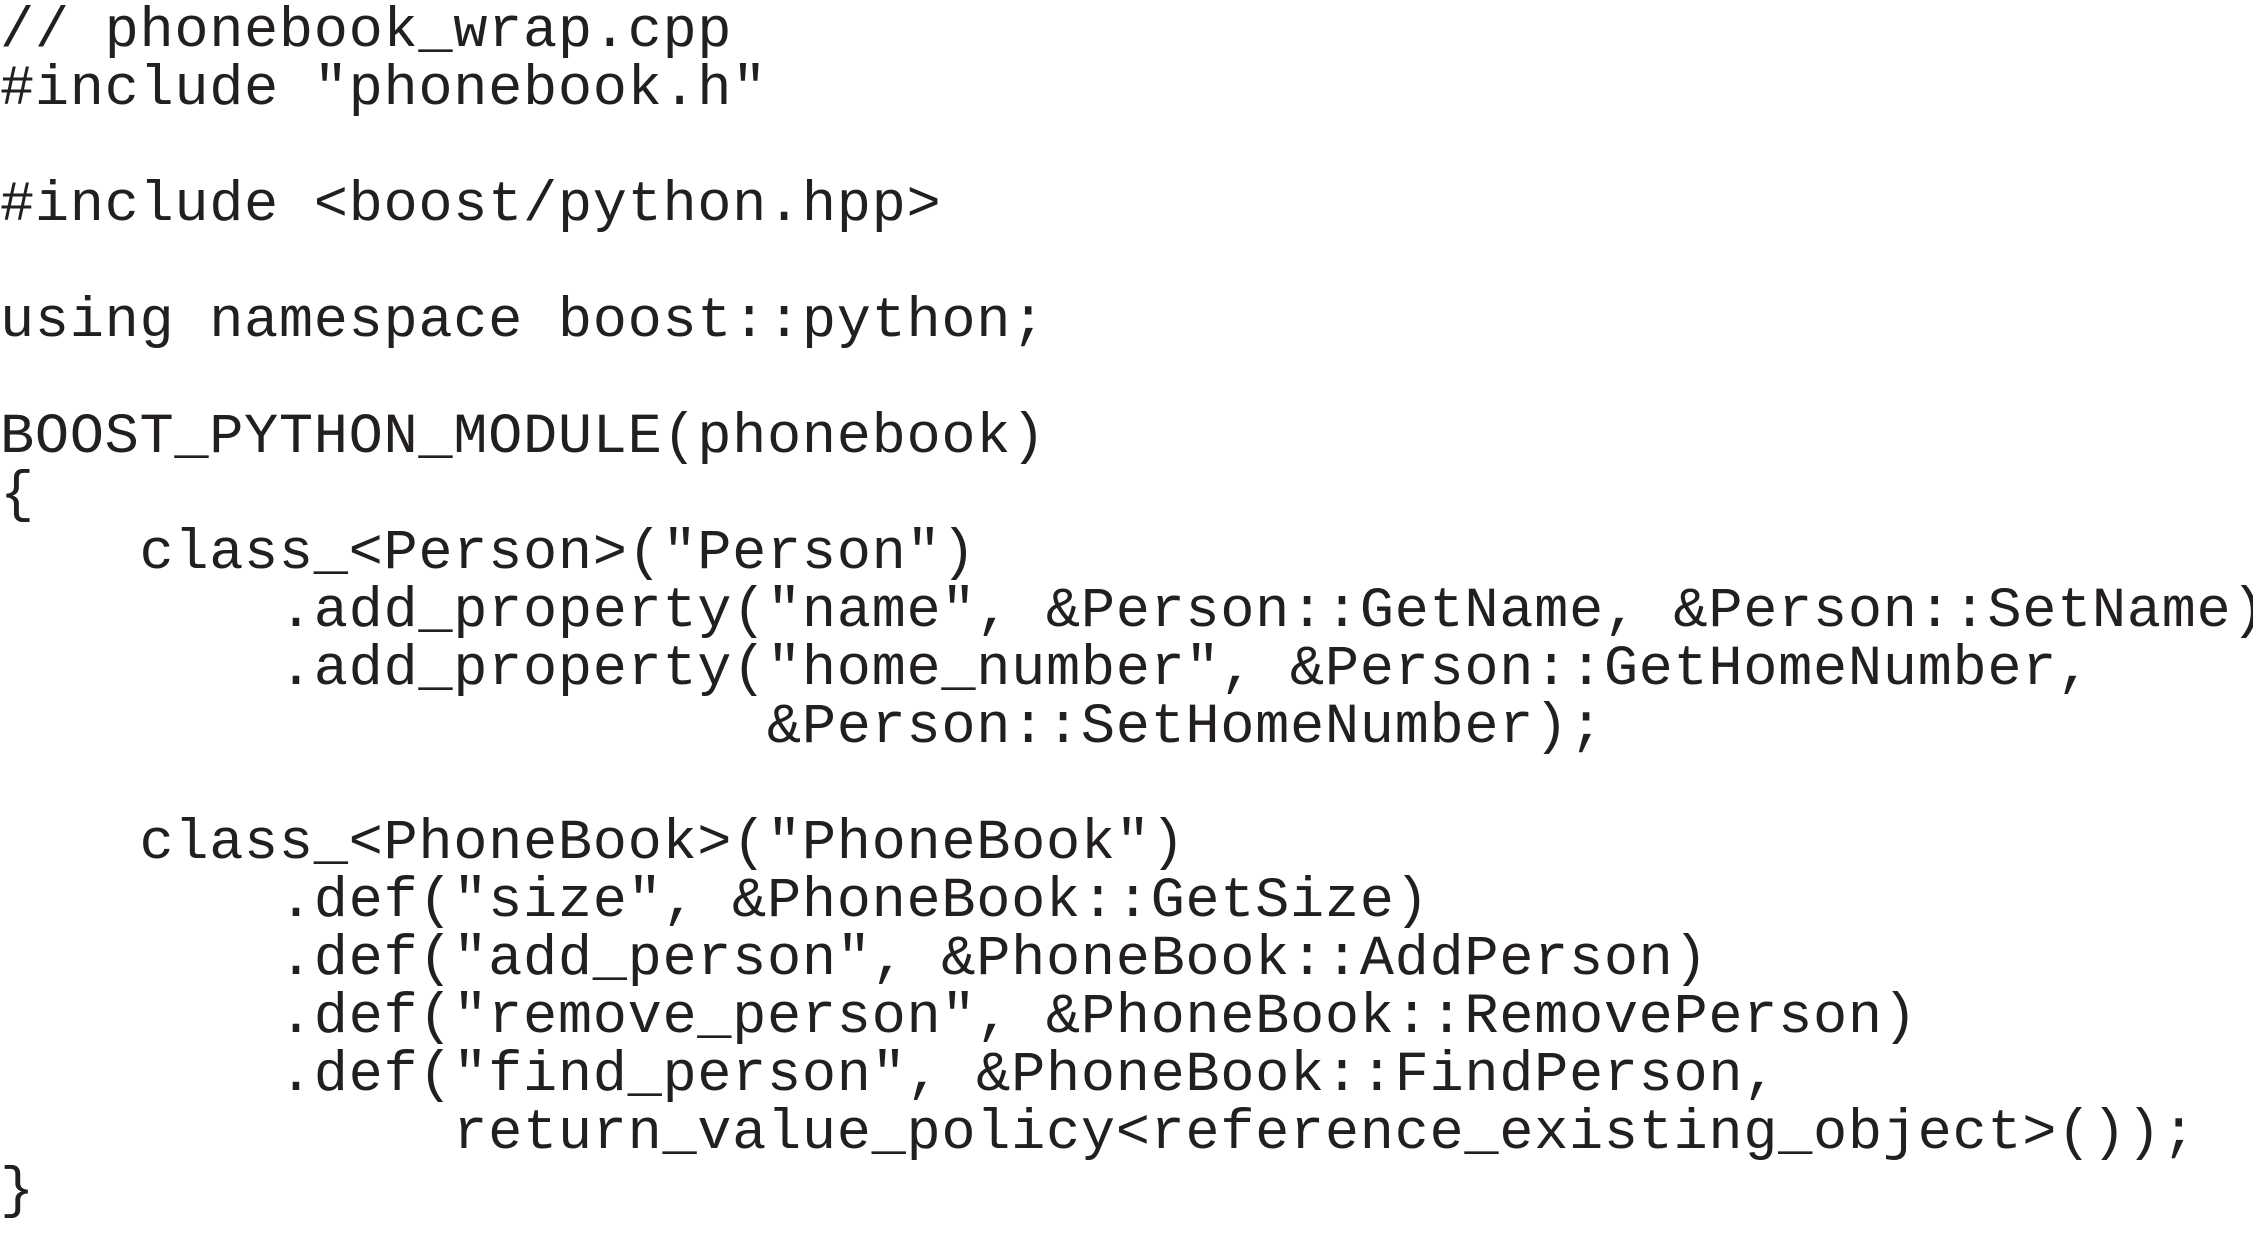 Image resolution: width=2253 pixels, height=1239 pixels. What do you see at coordinates (715, 902) in the screenshot?
I see `code-line-def-size: .def("size", &PhoneBook::GetSize)` at bounding box center [715, 902].